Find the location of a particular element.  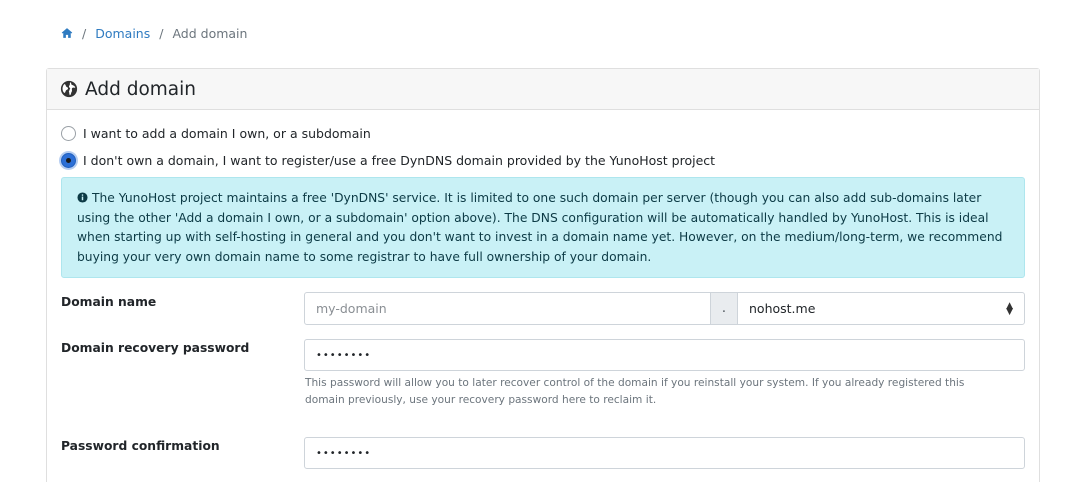

domain-name-input-group: my-domain . nohost.me ▲ ▼ is located at coordinates (664, 308).